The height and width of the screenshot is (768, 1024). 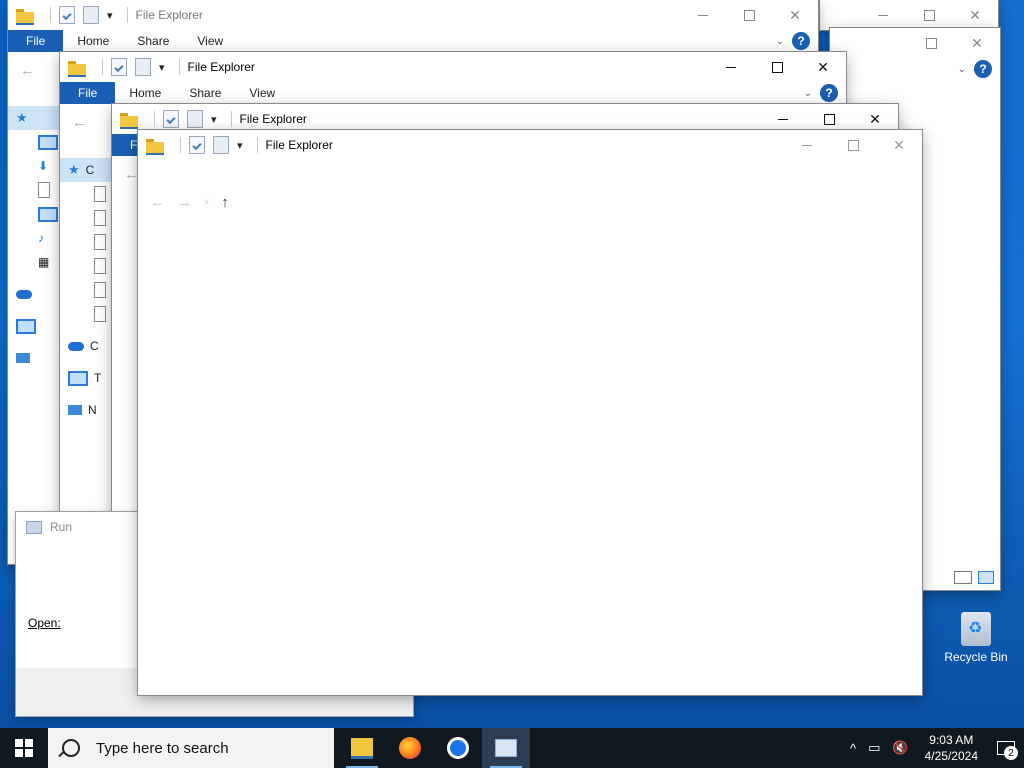 What do you see at coordinates (976, 638) in the screenshot?
I see `recycle-bin: Recycle Bin` at bounding box center [976, 638].